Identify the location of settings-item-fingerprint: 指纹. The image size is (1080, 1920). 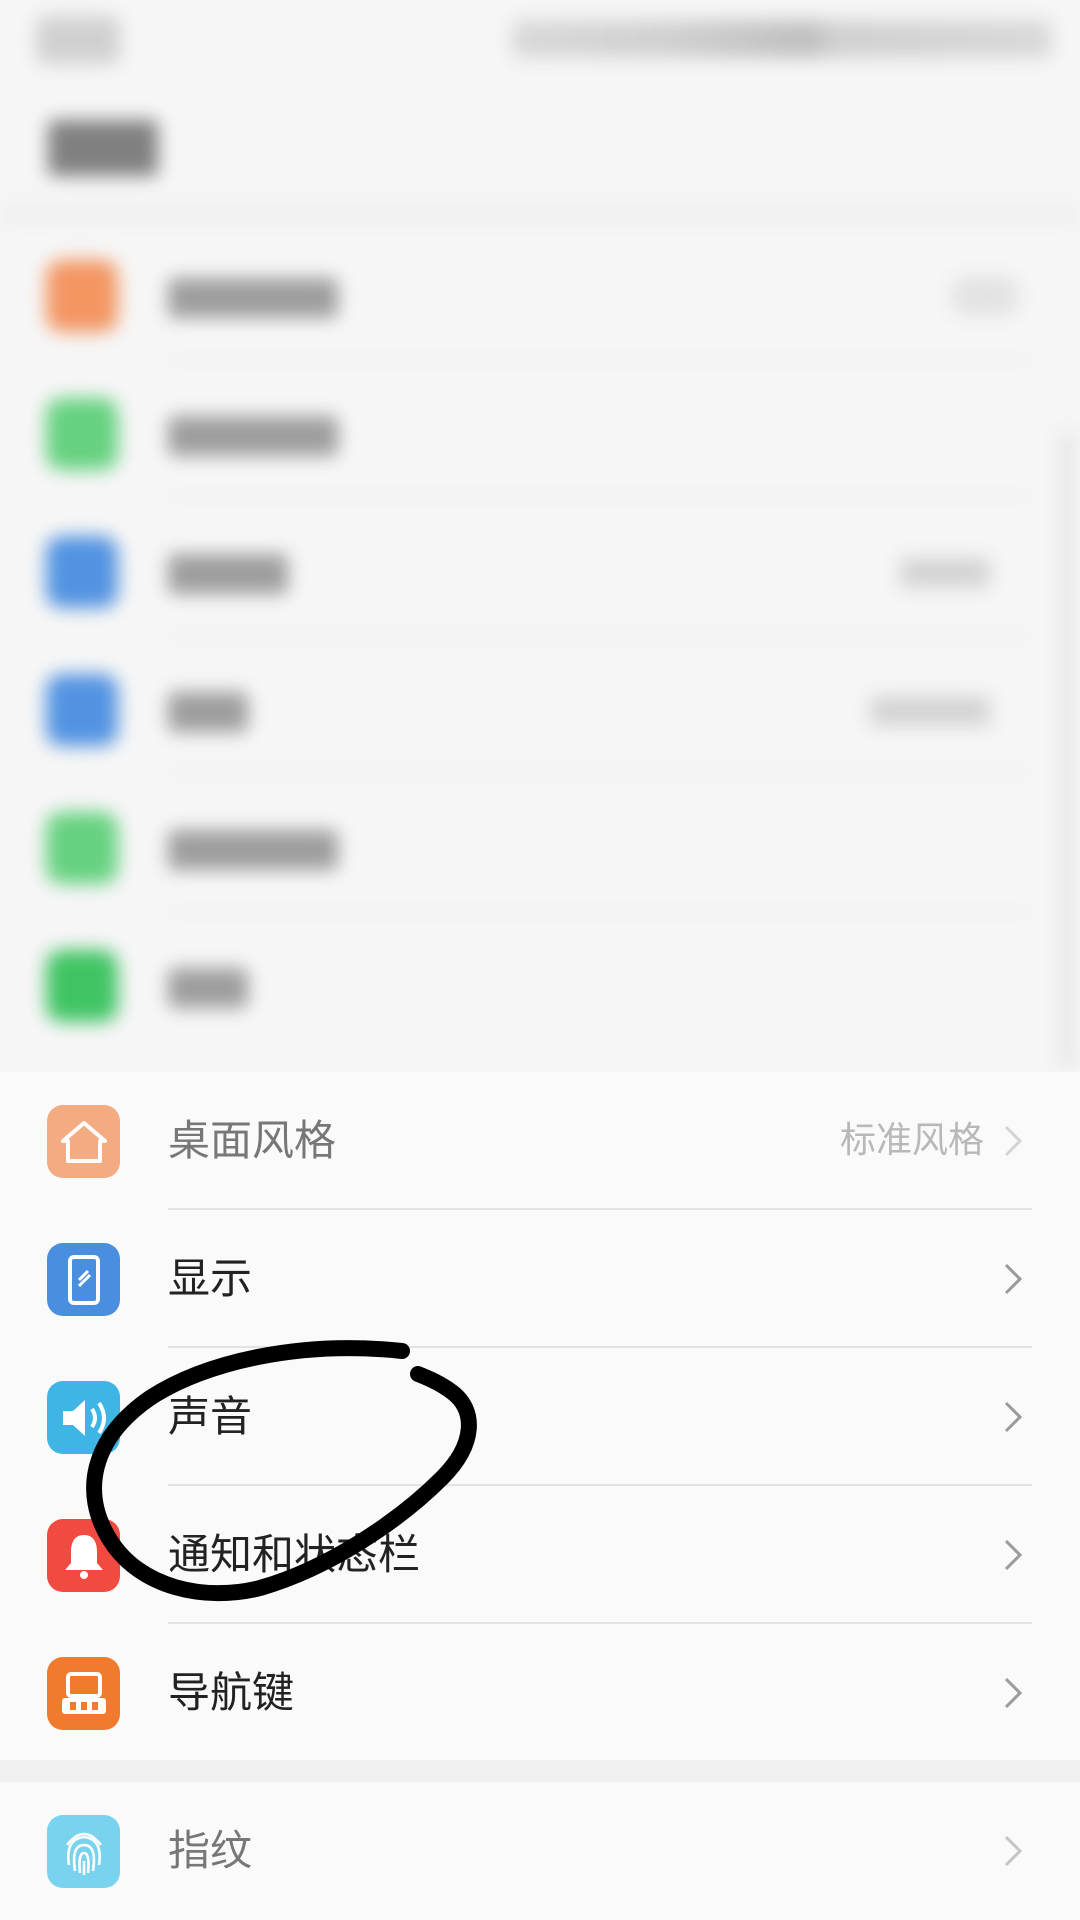
(540, 1851).